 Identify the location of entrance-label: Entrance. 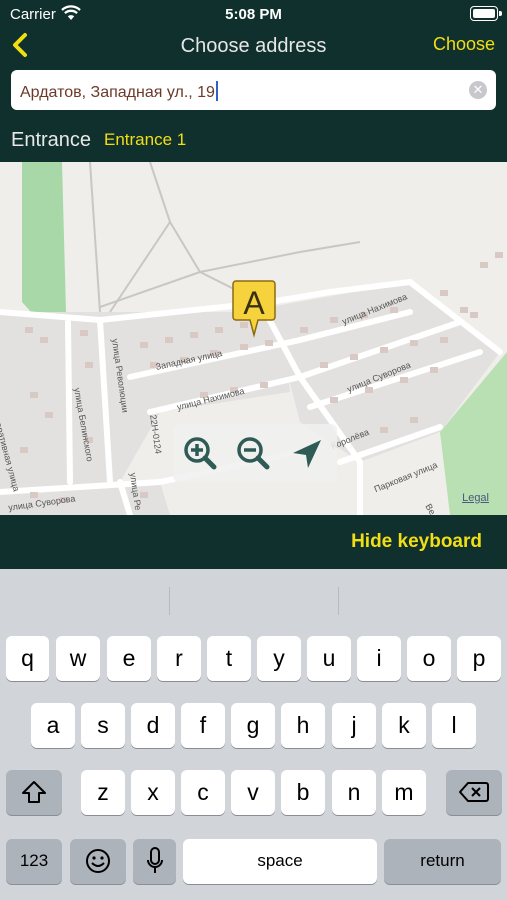
(51, 140).